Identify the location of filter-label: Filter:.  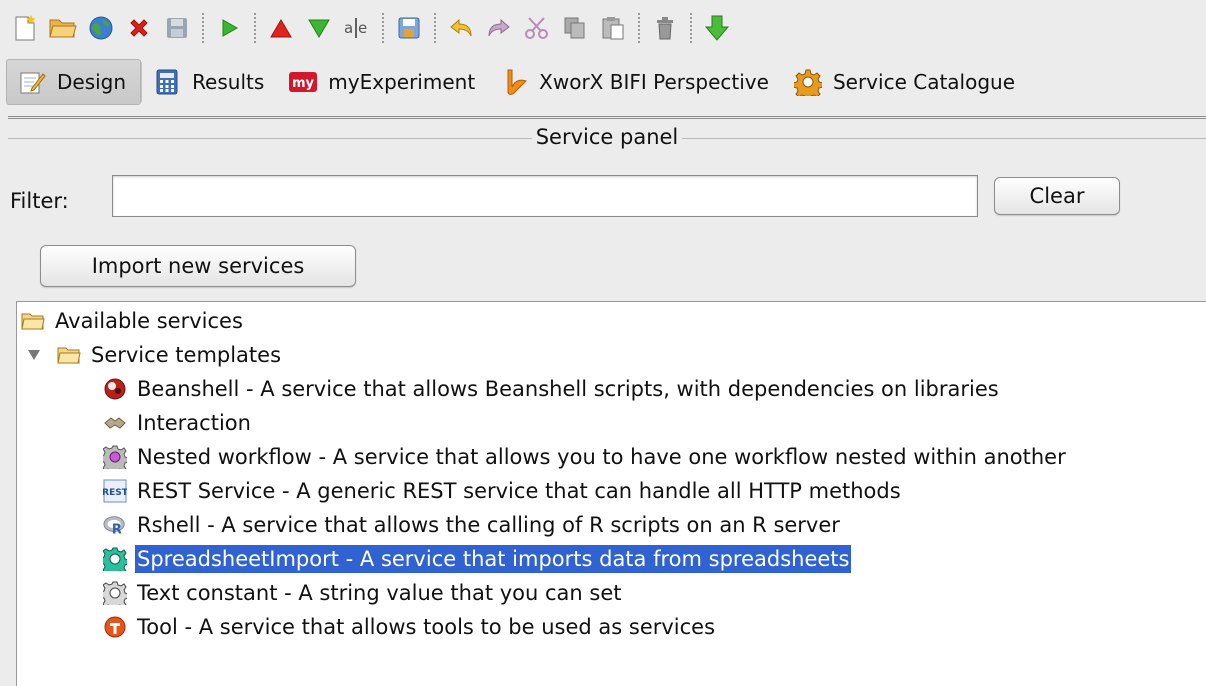
(39, 201).